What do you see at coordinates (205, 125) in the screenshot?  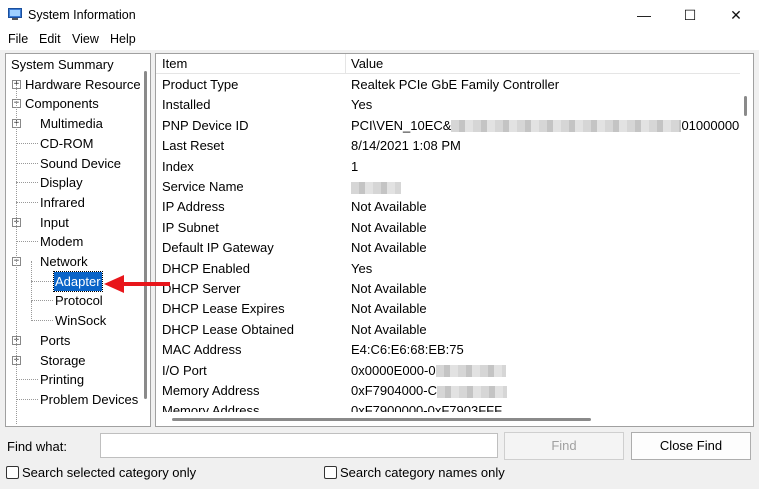 I see `item-cell: PNP Device ID` at bounding box center [205, 125].